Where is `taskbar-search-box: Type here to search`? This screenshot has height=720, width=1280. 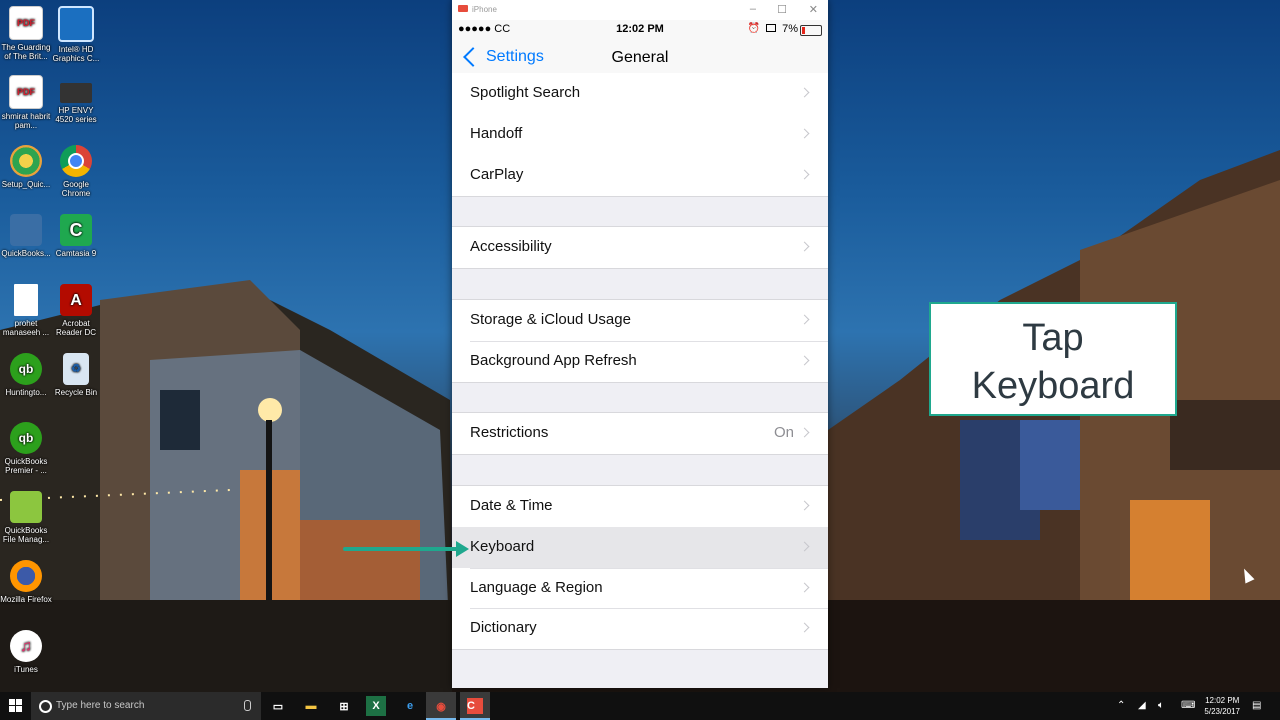 taskbar-search-box: Type here to search is located at coordinates (146, 706).